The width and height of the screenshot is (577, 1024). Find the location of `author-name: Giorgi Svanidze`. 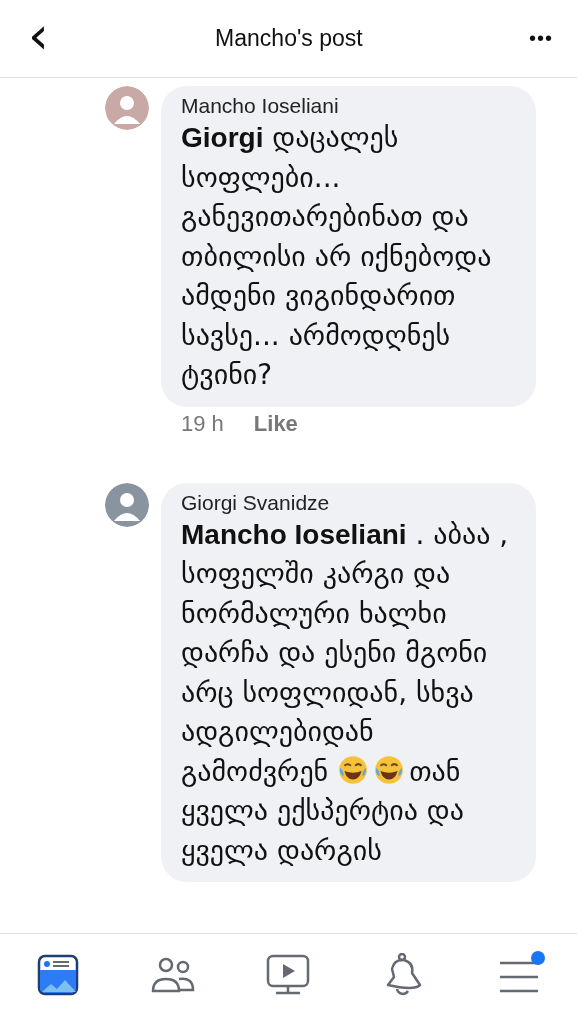

author-name: Giorgi Svanidze is located at coordinates (348, 502).